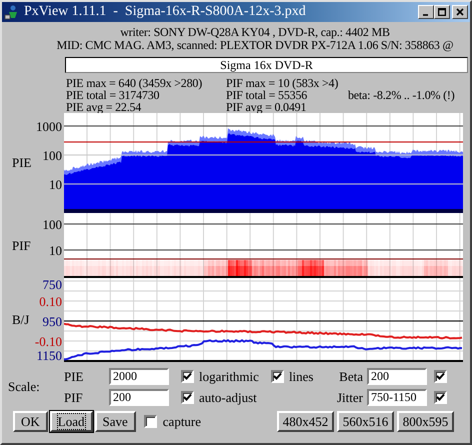  Describe the element at coordinates (22, 163) in the screenshot. I see `axis-label: PIE` at that location.